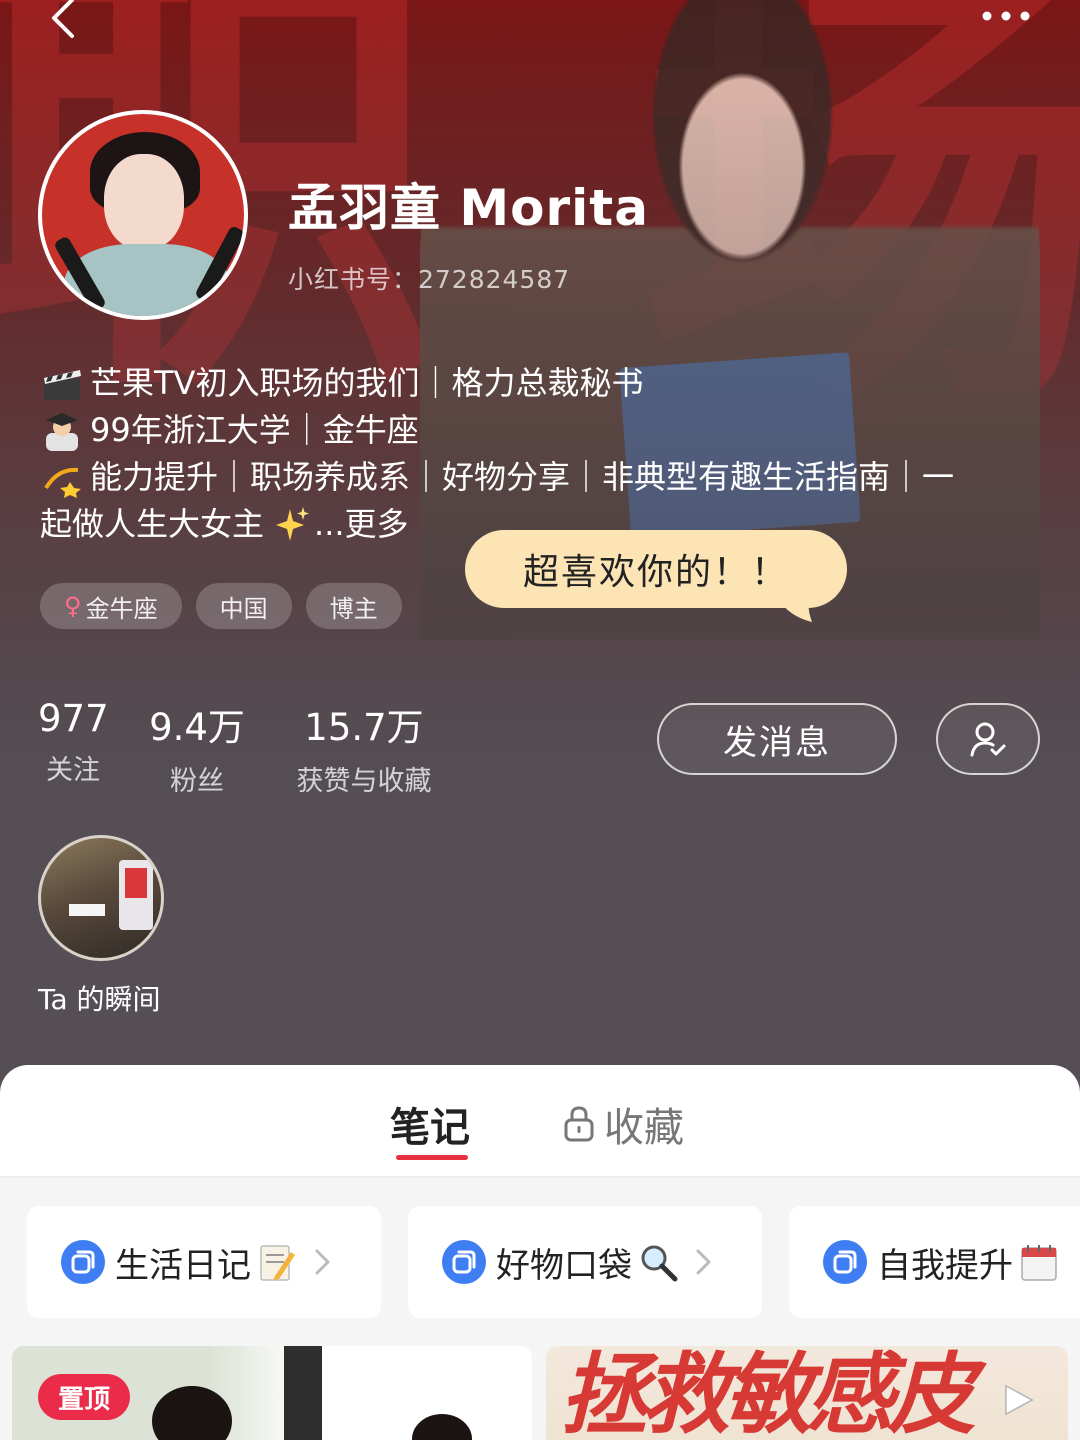  I want to click on stat-likes: 15.7万 获赞与收藏, so click(364, 747).